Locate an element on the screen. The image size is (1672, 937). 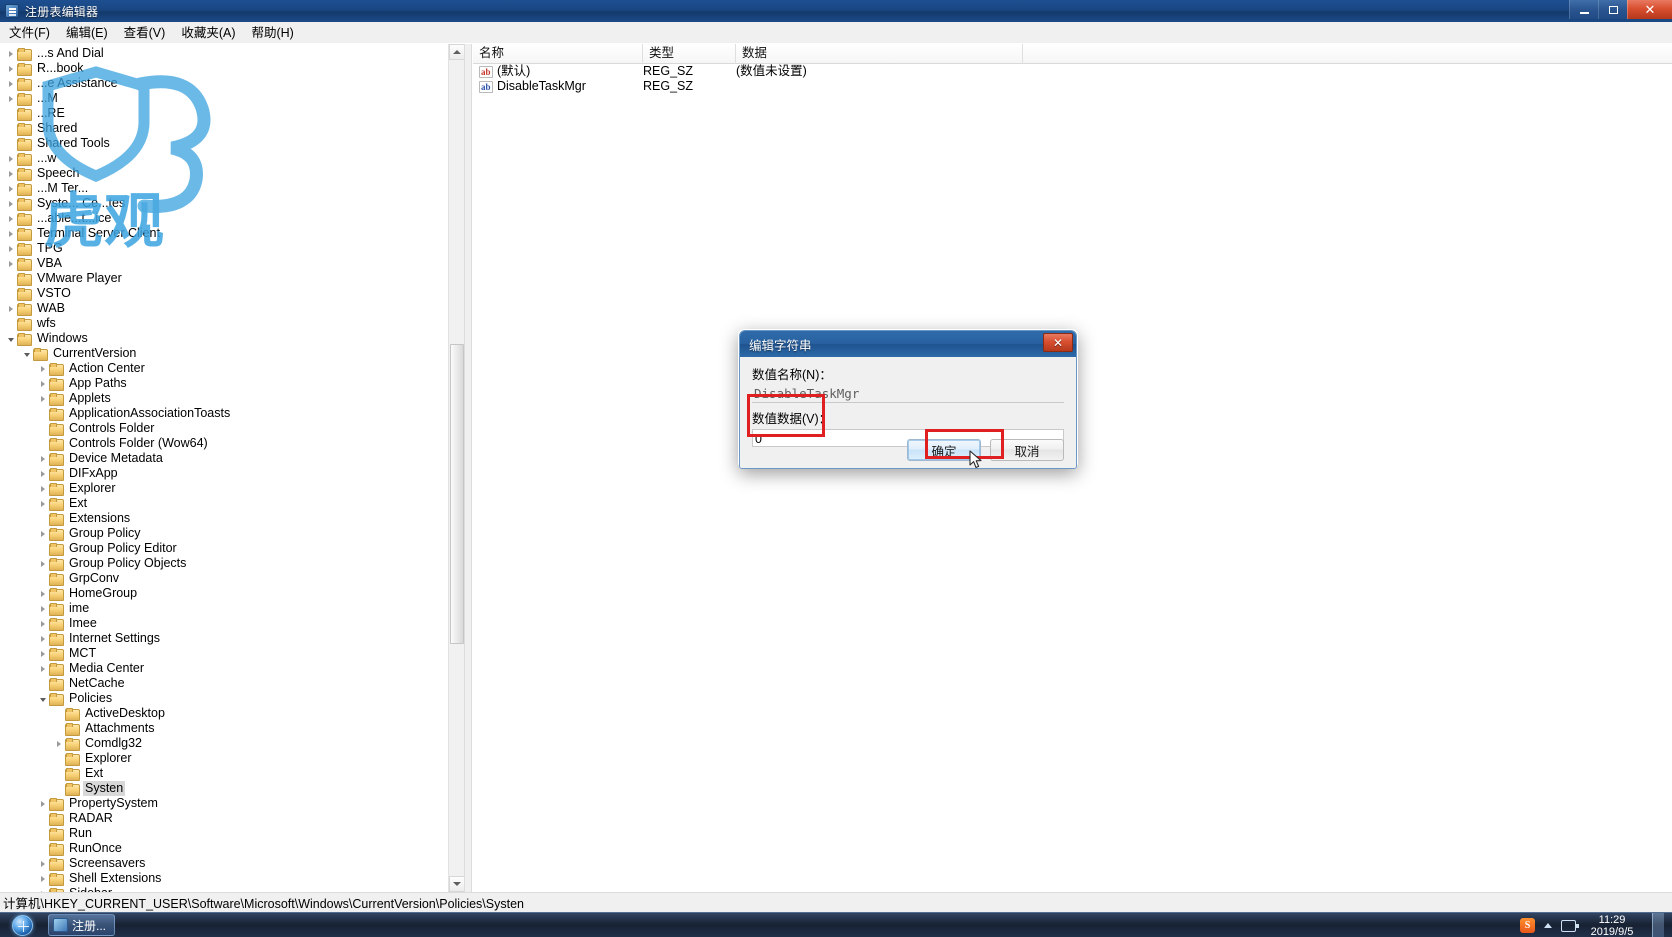
tree-item: Controls Folder (Wow64) is located at coordinates (232, 443).